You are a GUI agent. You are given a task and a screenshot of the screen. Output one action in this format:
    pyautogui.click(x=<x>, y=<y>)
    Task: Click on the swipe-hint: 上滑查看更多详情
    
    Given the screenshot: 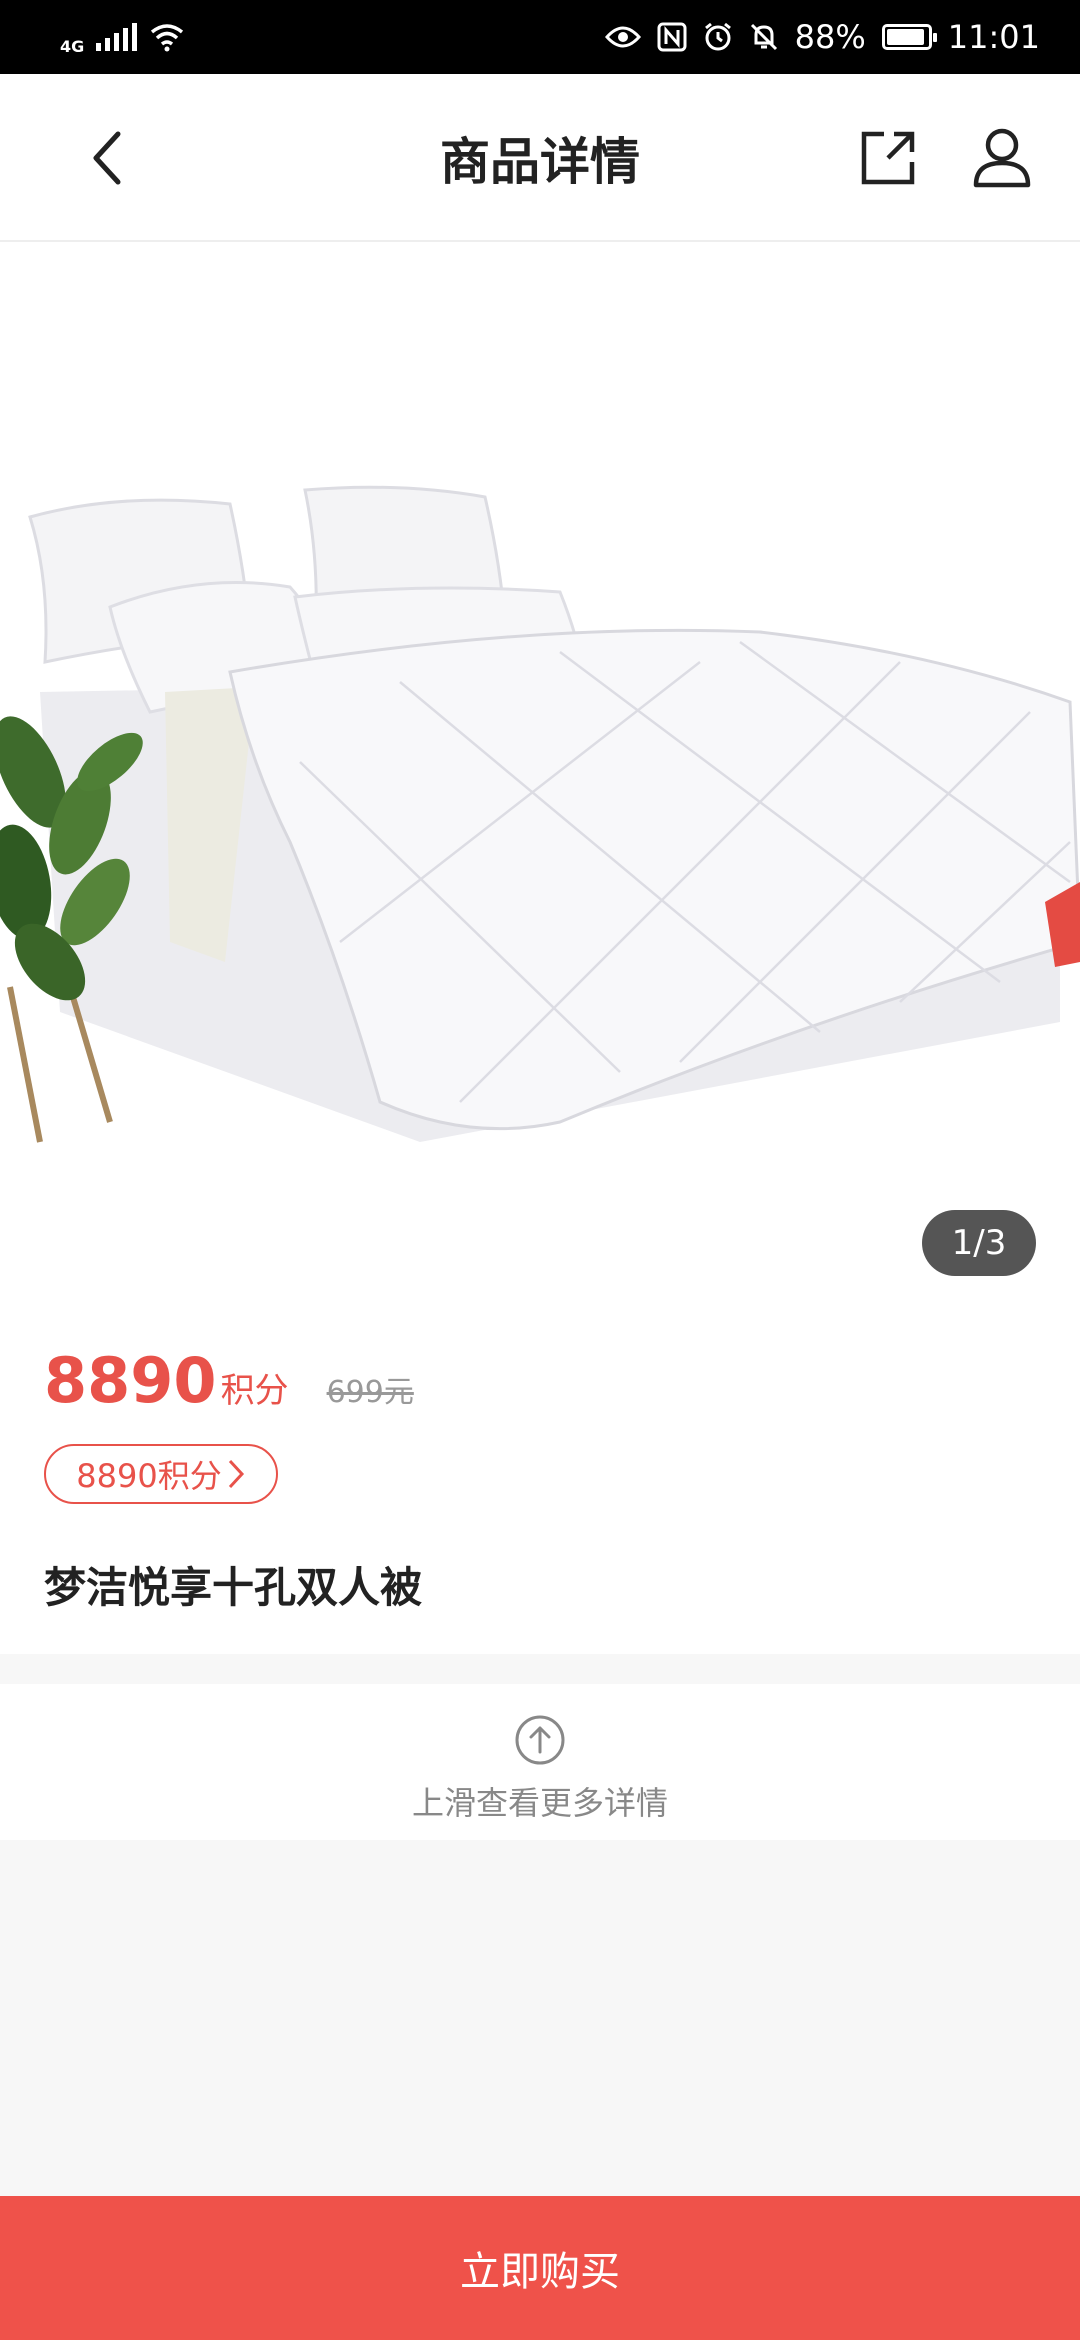 What is the action you would take?
    pyautogui.click(x=540, y=1762)
    